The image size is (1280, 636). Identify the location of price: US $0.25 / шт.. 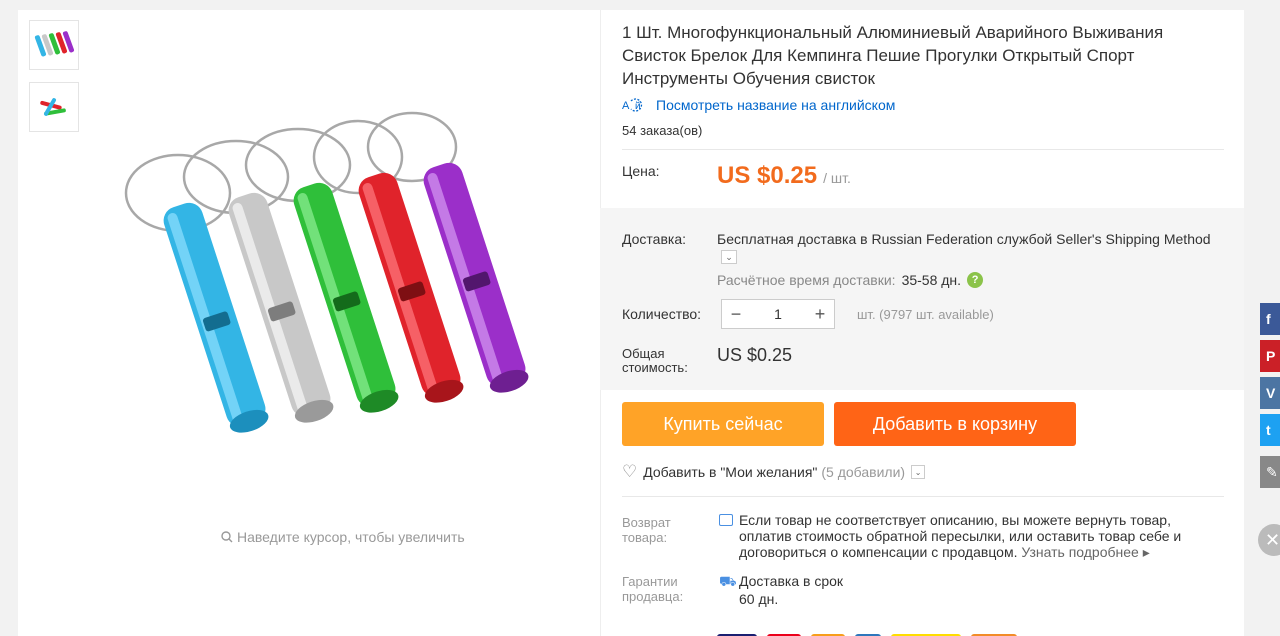
(784, 176).